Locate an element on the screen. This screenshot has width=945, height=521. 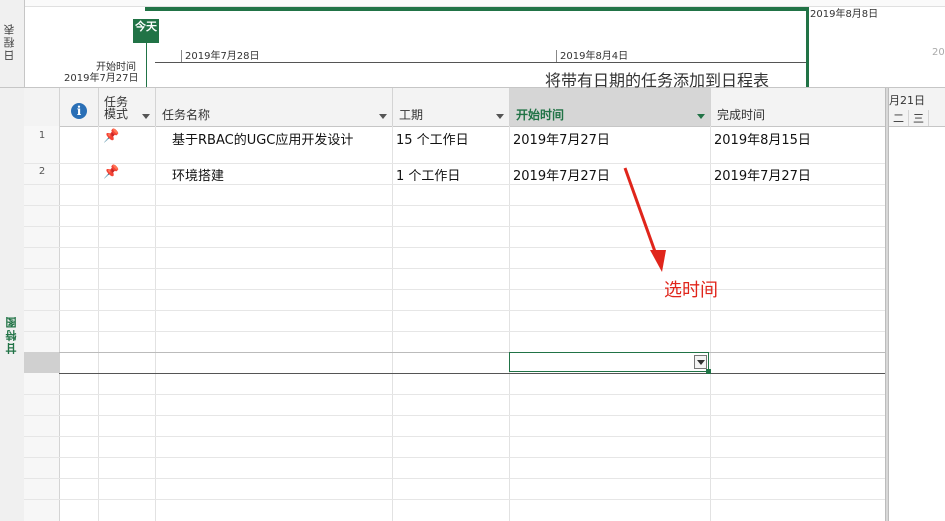
timeline-faint-date: 20 is located at coordinates (938, 52).